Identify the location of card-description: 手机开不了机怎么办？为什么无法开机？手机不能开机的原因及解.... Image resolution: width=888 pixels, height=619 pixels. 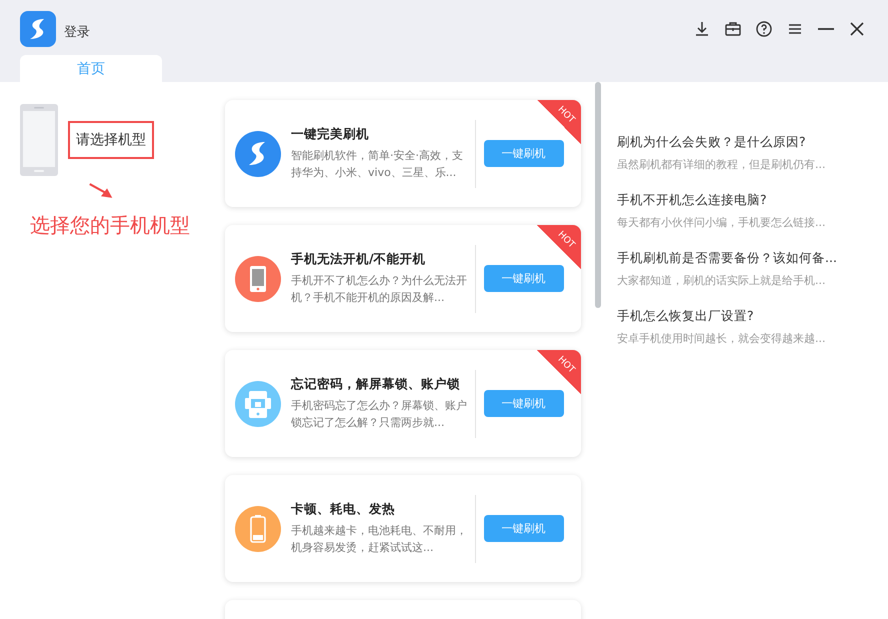
(379, 289).